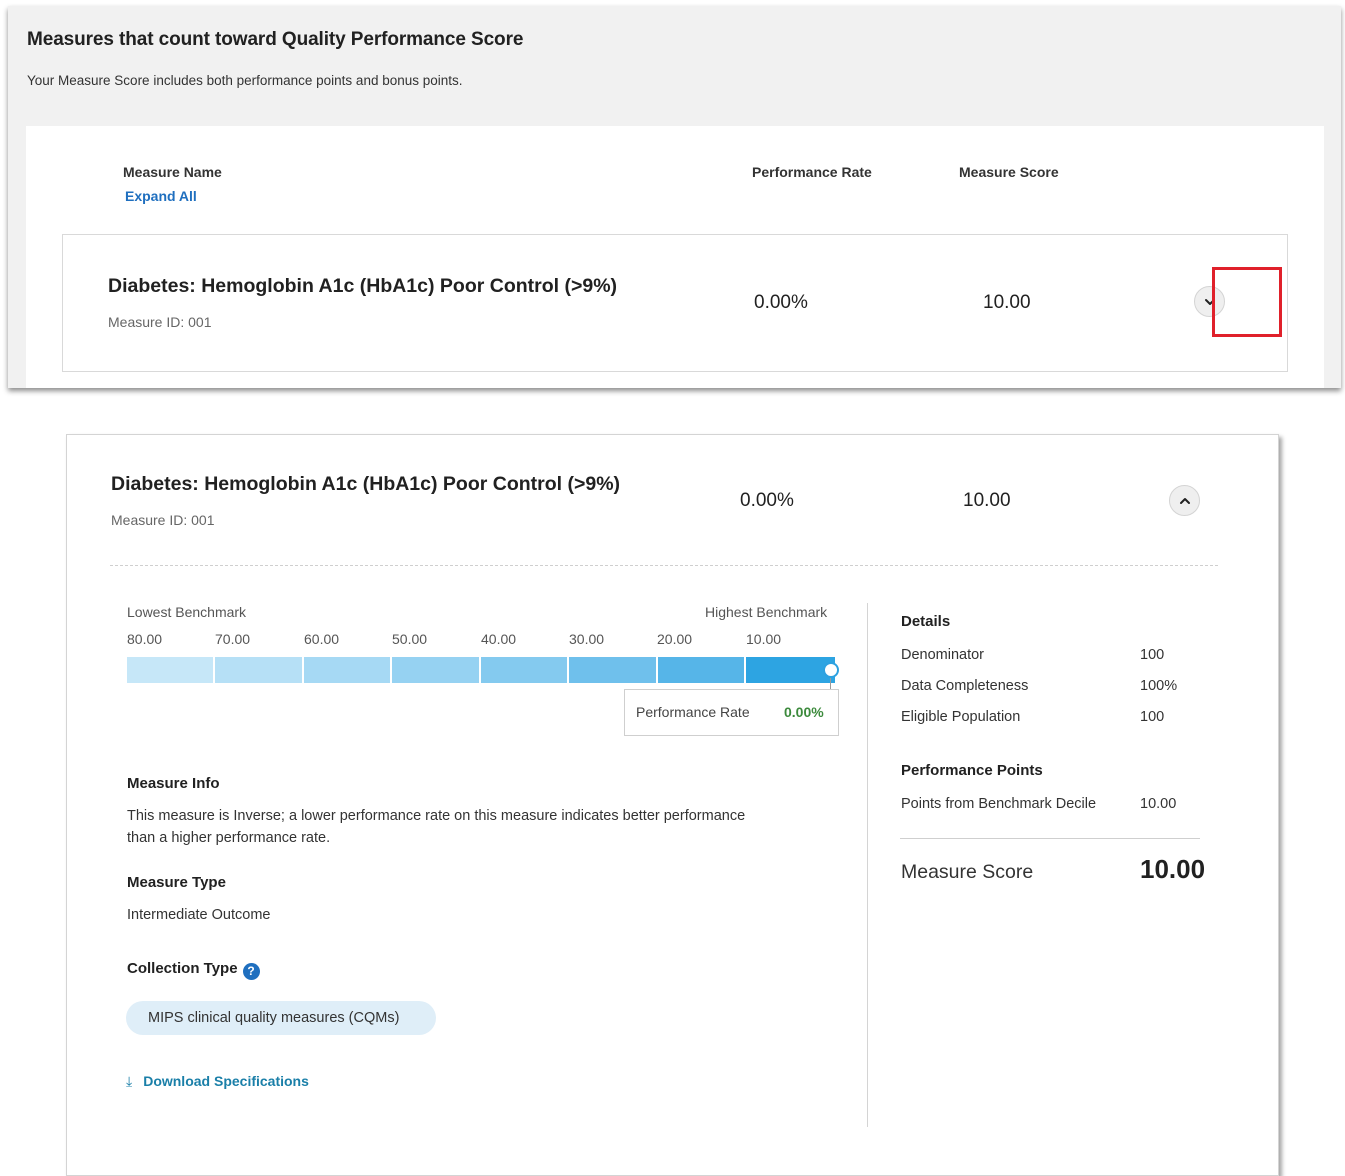  Describe the element at coordinates (664, 565) in the screenshot. I see `row-divider` at that location.